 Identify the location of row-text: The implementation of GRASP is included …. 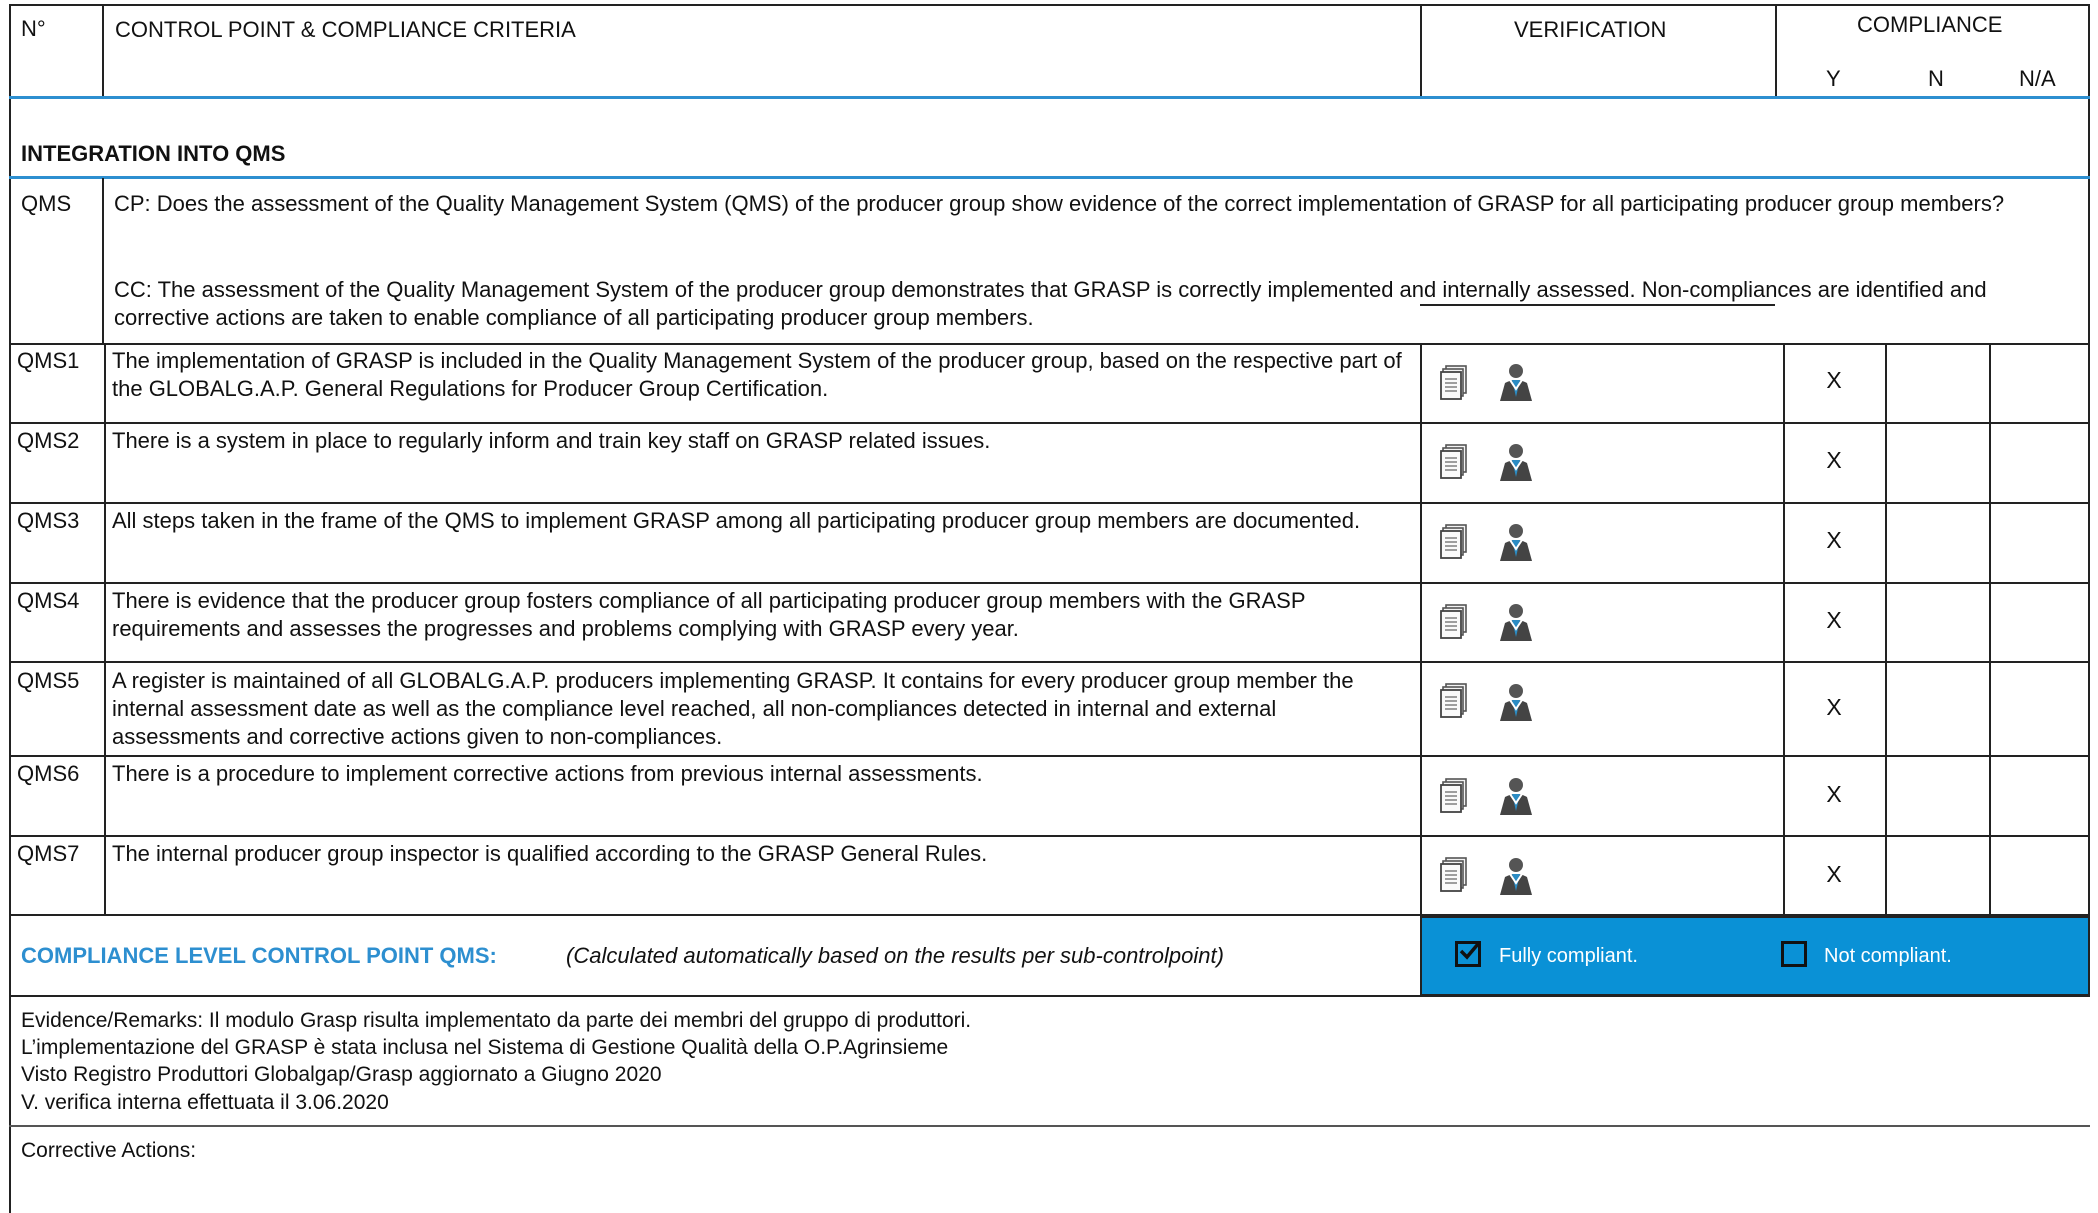
(757, 374).